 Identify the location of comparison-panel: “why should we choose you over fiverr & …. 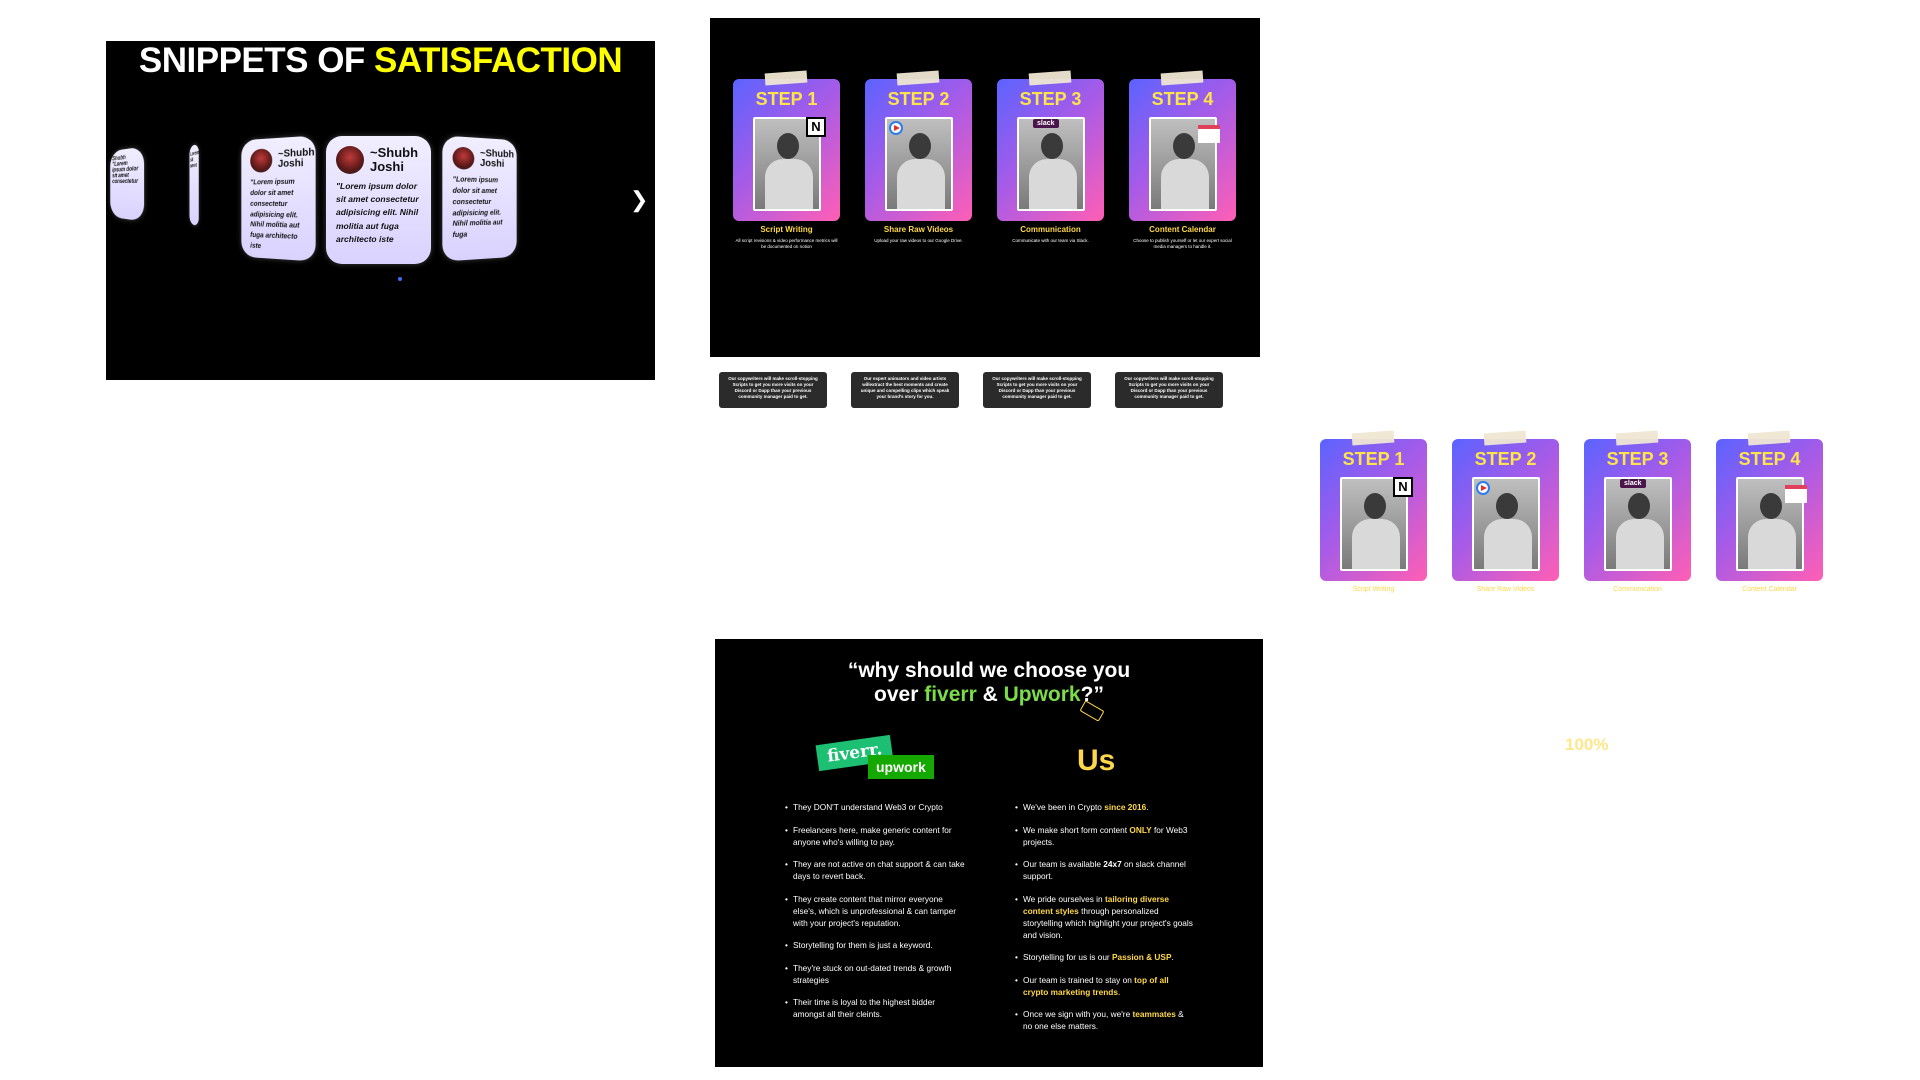
(989, 853).